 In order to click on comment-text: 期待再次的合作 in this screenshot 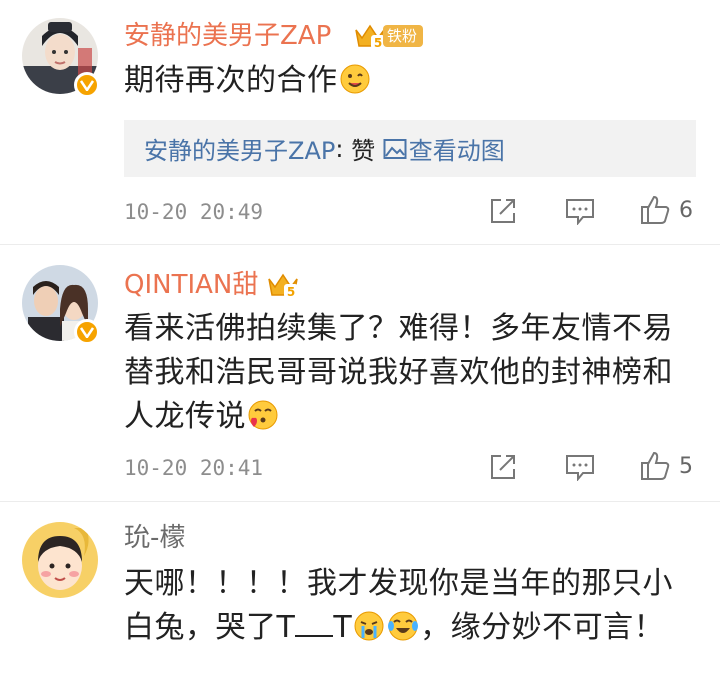, I will do `click(404, 81)`.